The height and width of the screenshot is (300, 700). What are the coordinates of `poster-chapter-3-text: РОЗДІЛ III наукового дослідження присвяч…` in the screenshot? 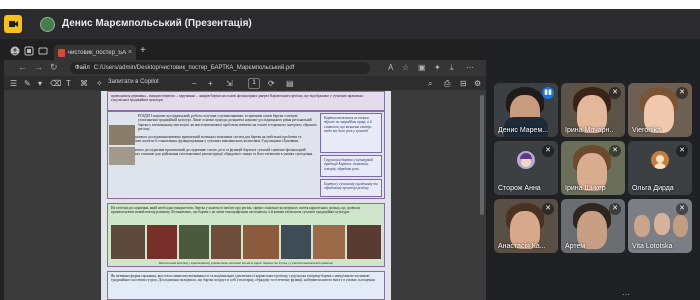 It's located at (212, 152).